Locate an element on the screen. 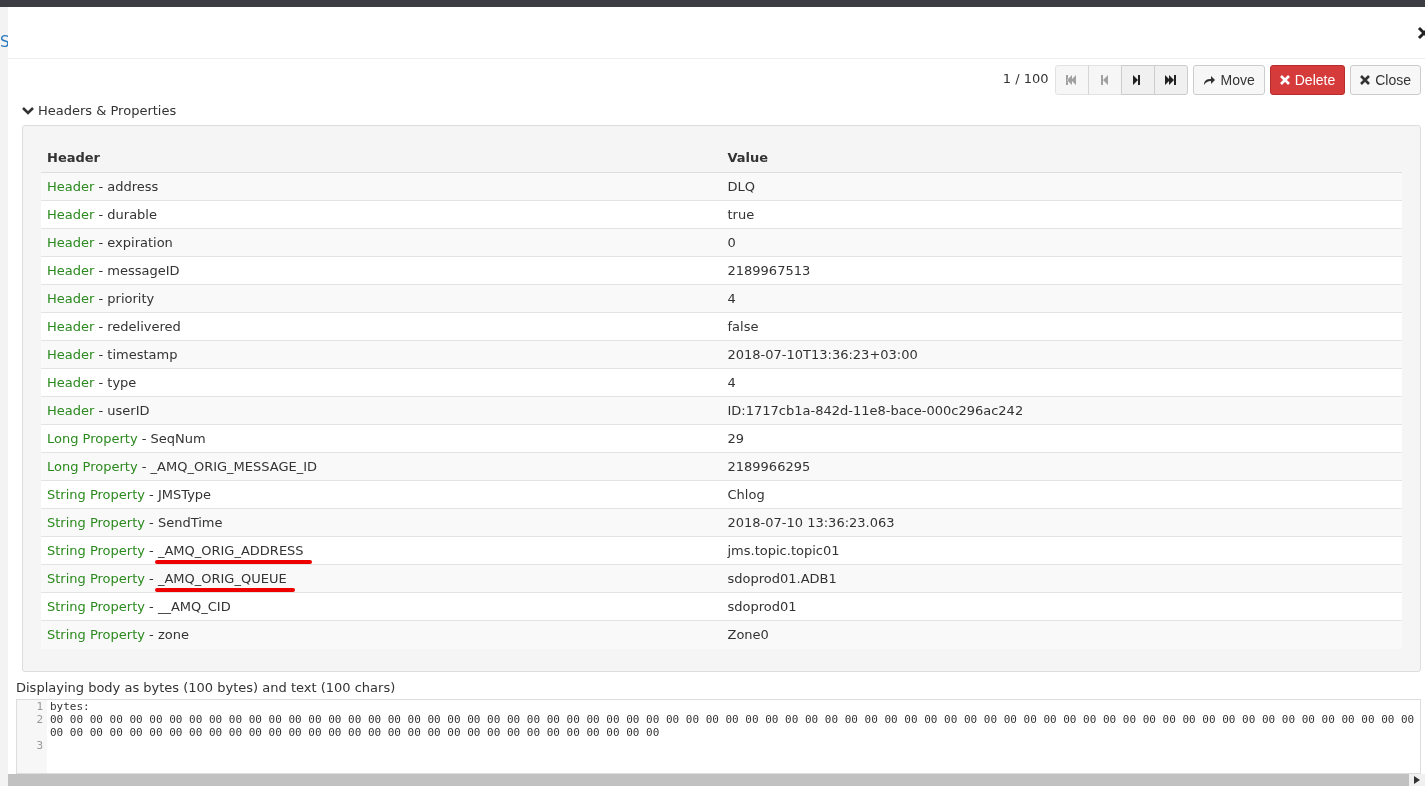  table-cell: Header - address is located at coordinates (381, 186).